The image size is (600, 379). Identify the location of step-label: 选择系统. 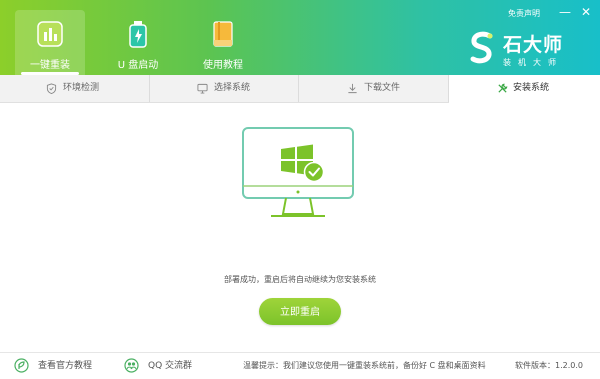
(232, 88).